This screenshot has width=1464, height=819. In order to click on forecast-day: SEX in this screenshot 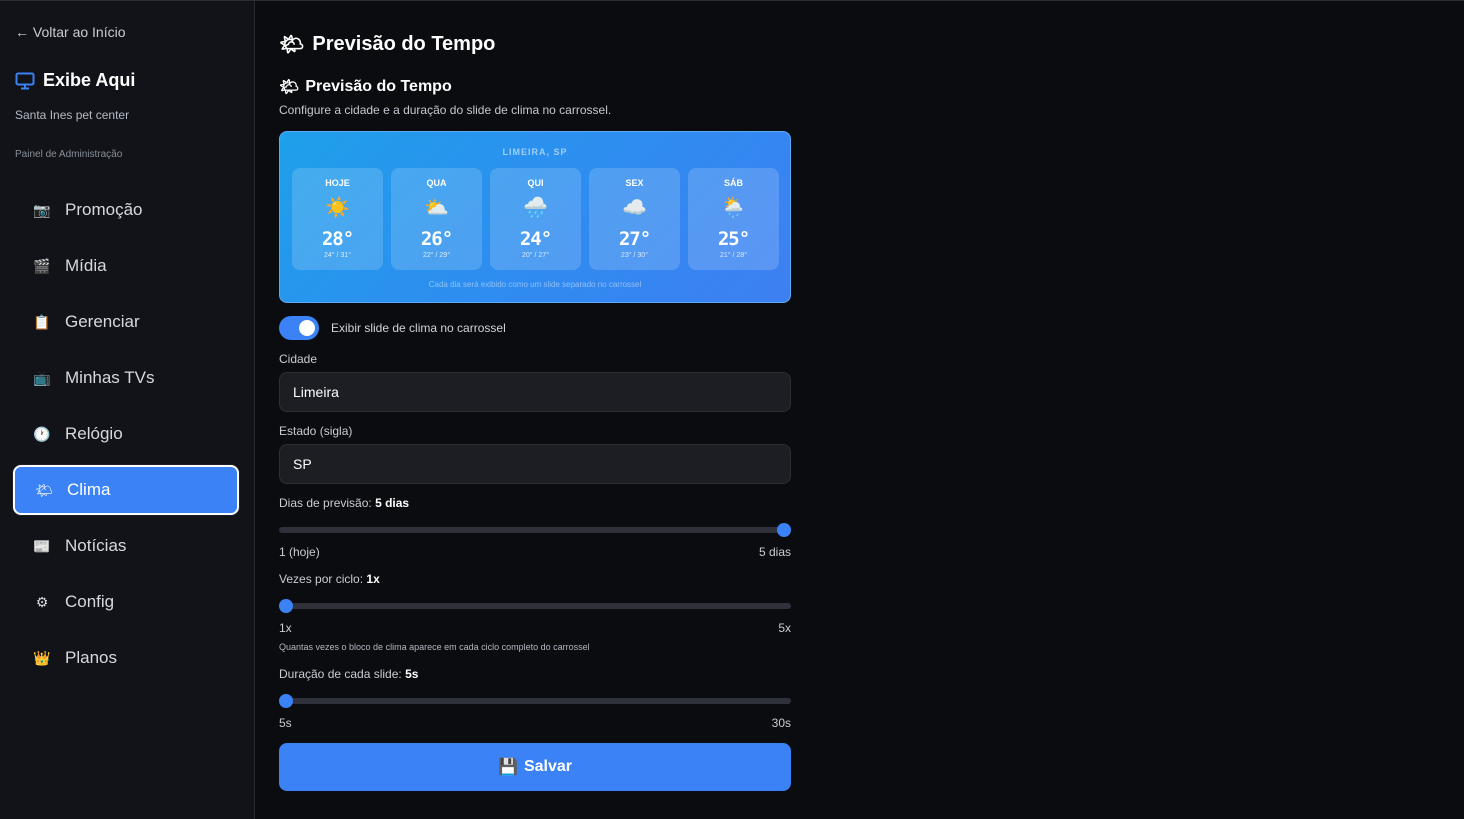, I will do `click(634, 183)`.